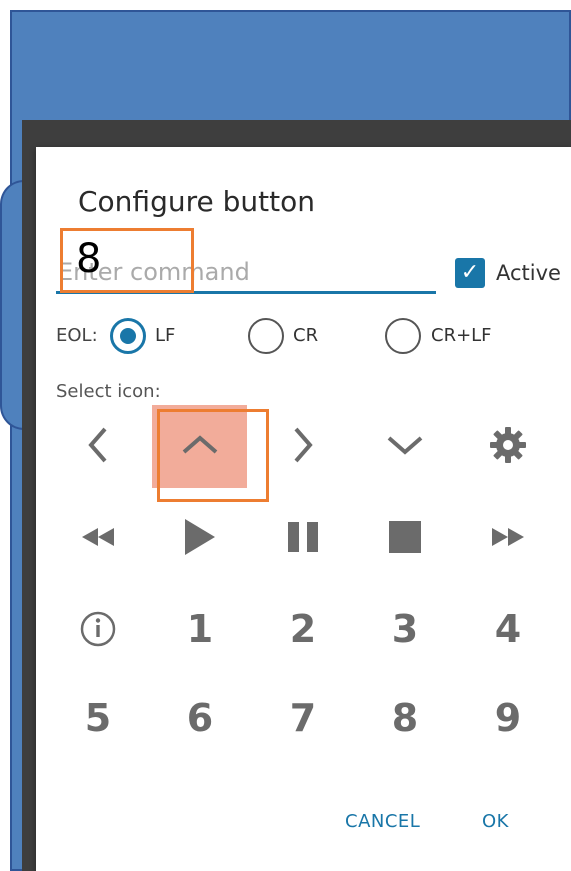  What do you see at coordinates (508, 718) in the screenshot?
I see `number-icon-9: 9` at bounding box center [508, 718].